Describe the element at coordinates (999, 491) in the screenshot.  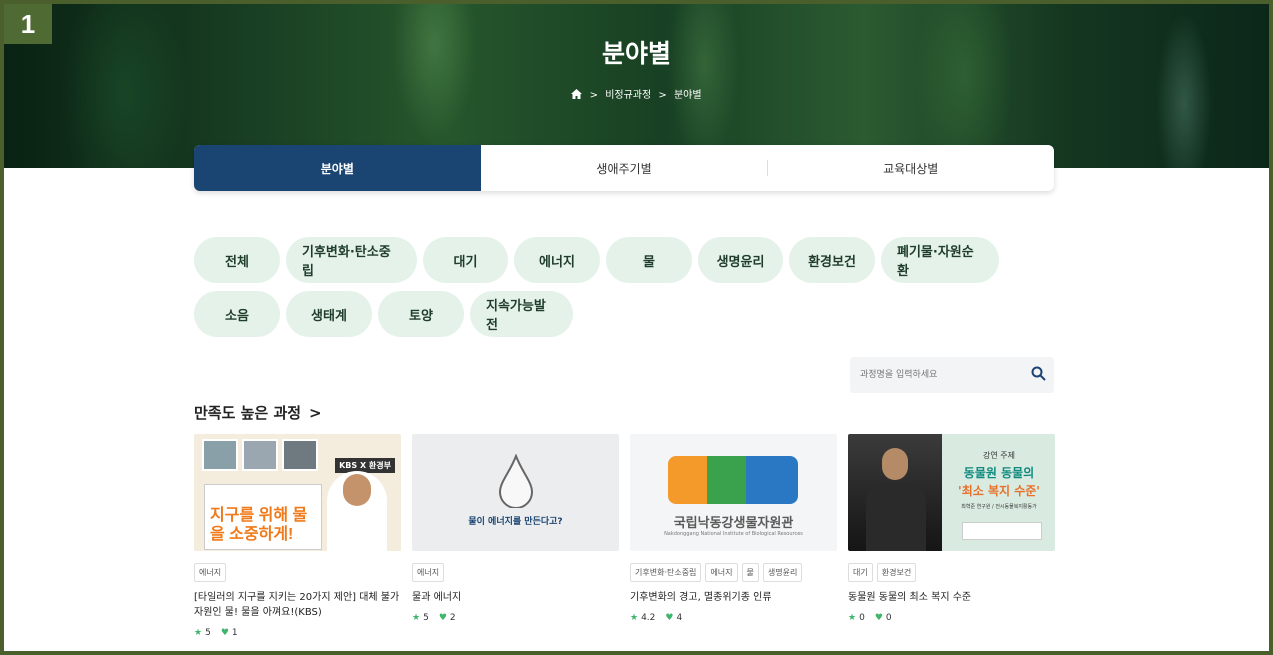
I see `thumbnail-text-line2: '최소 복지 수준'` at that location.